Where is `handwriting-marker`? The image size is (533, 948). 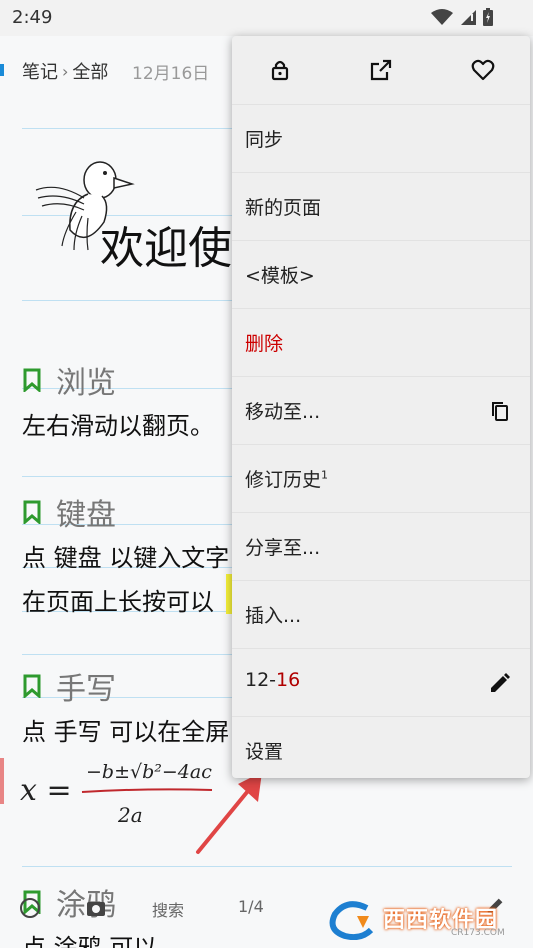
handwriting-marker is located at coordinates (2, 781).